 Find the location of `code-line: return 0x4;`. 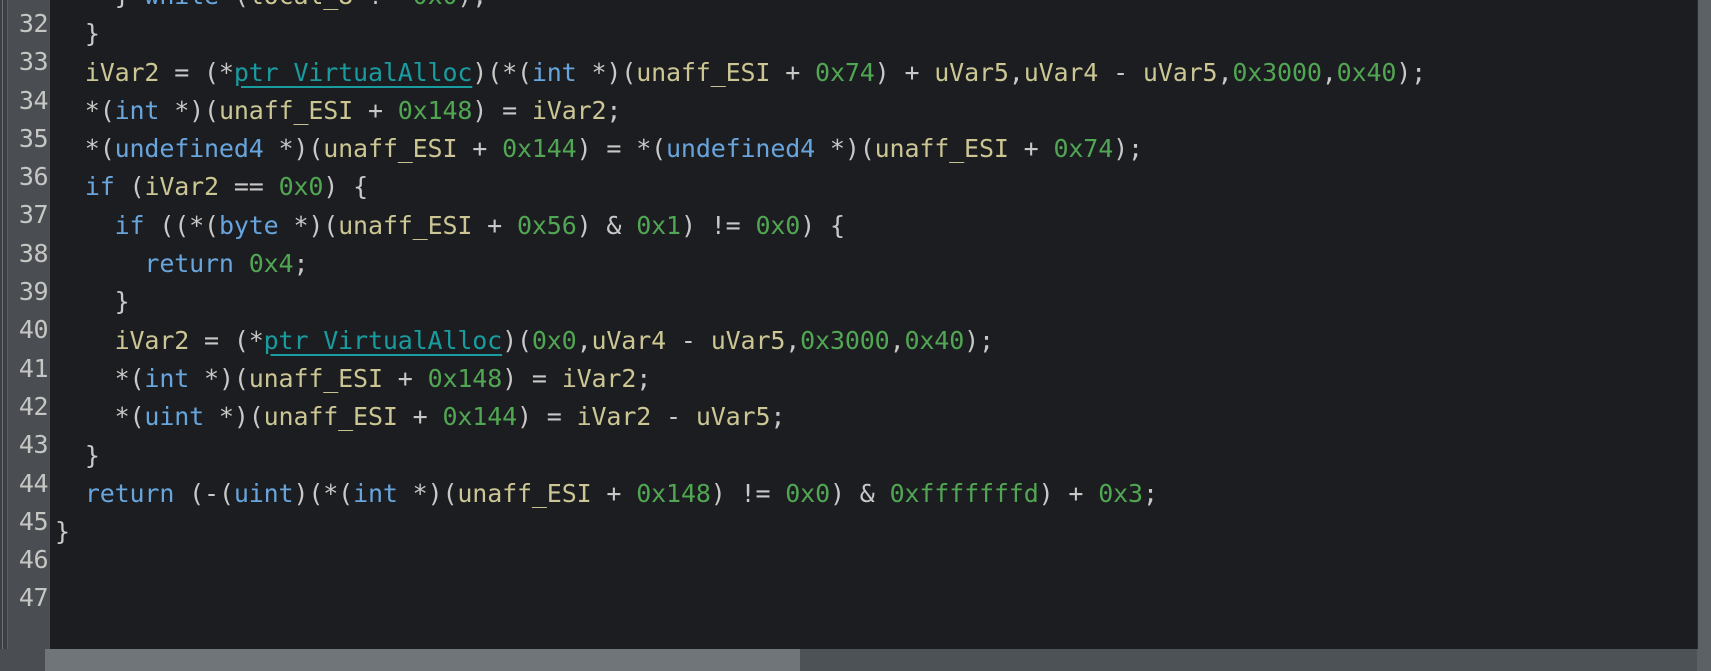

code-line: return 0x4; is located at coordinates (876, 264).